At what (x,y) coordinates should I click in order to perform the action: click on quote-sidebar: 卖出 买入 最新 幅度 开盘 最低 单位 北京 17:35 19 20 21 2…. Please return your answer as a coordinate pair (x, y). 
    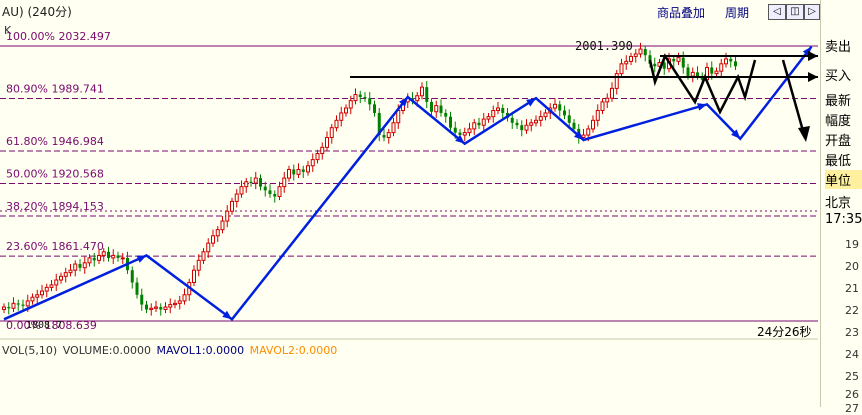
    Looking at the image, I should click on (841, 207).